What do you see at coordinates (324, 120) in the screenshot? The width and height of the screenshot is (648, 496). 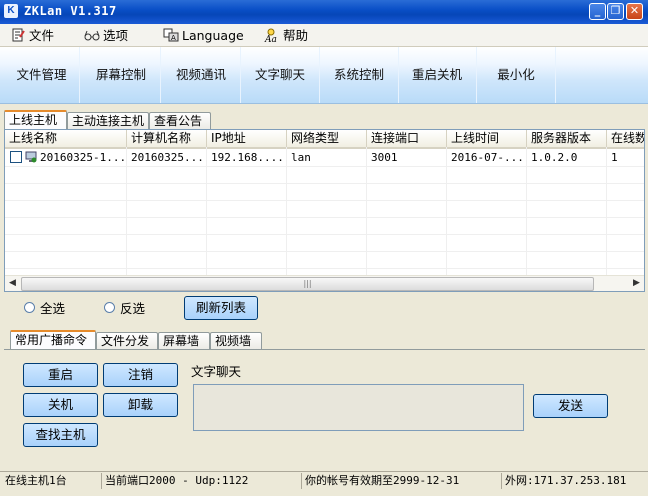 I see `host-tabs: 上线主机 主动连接主机 查看公告` at bounding box center [324, 120].